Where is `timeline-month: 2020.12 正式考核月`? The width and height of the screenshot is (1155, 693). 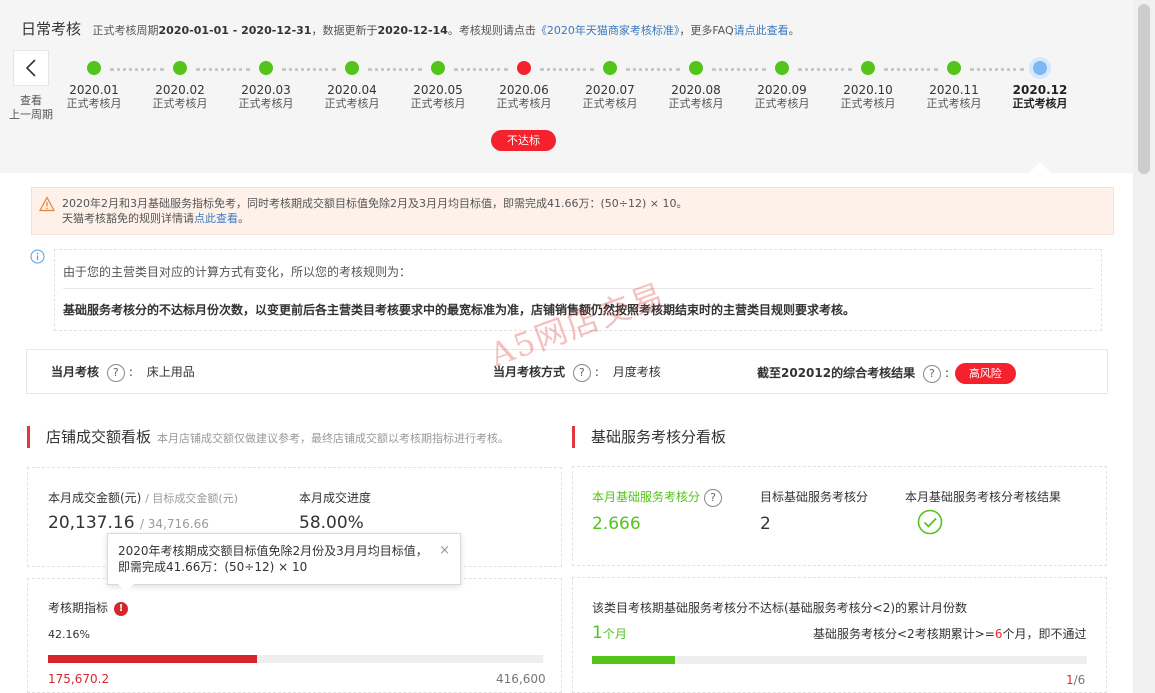 timeline-month: 2020.12 正式考核月 is located at coordinates (1040, 85).